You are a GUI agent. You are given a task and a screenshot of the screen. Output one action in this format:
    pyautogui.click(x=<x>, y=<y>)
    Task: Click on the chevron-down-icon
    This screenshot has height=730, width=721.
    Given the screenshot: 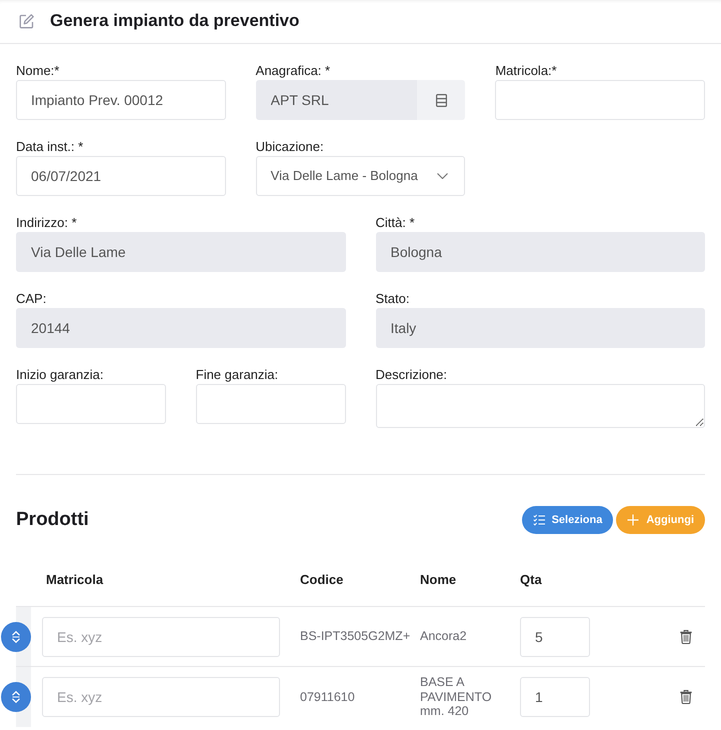 What is the action you would take?
    pyautogui.click(x=442, y=176)
    